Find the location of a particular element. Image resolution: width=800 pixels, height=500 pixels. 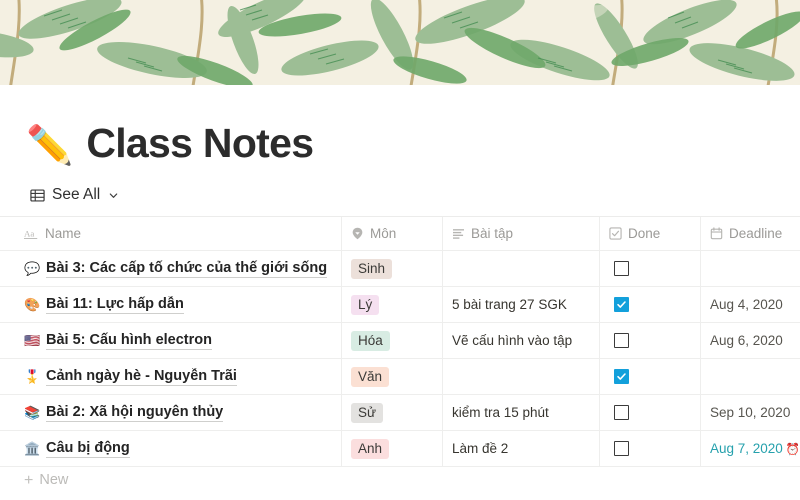

homework-text: 5 bài trang 27 SGK is located at coordinates (509, 304).